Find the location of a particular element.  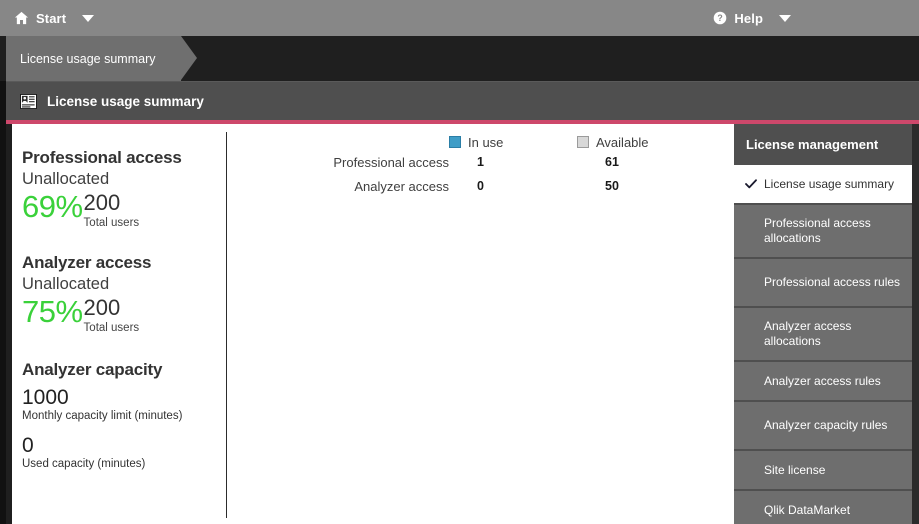

table-header-in-use: In use is located at coordinates (513, 142).